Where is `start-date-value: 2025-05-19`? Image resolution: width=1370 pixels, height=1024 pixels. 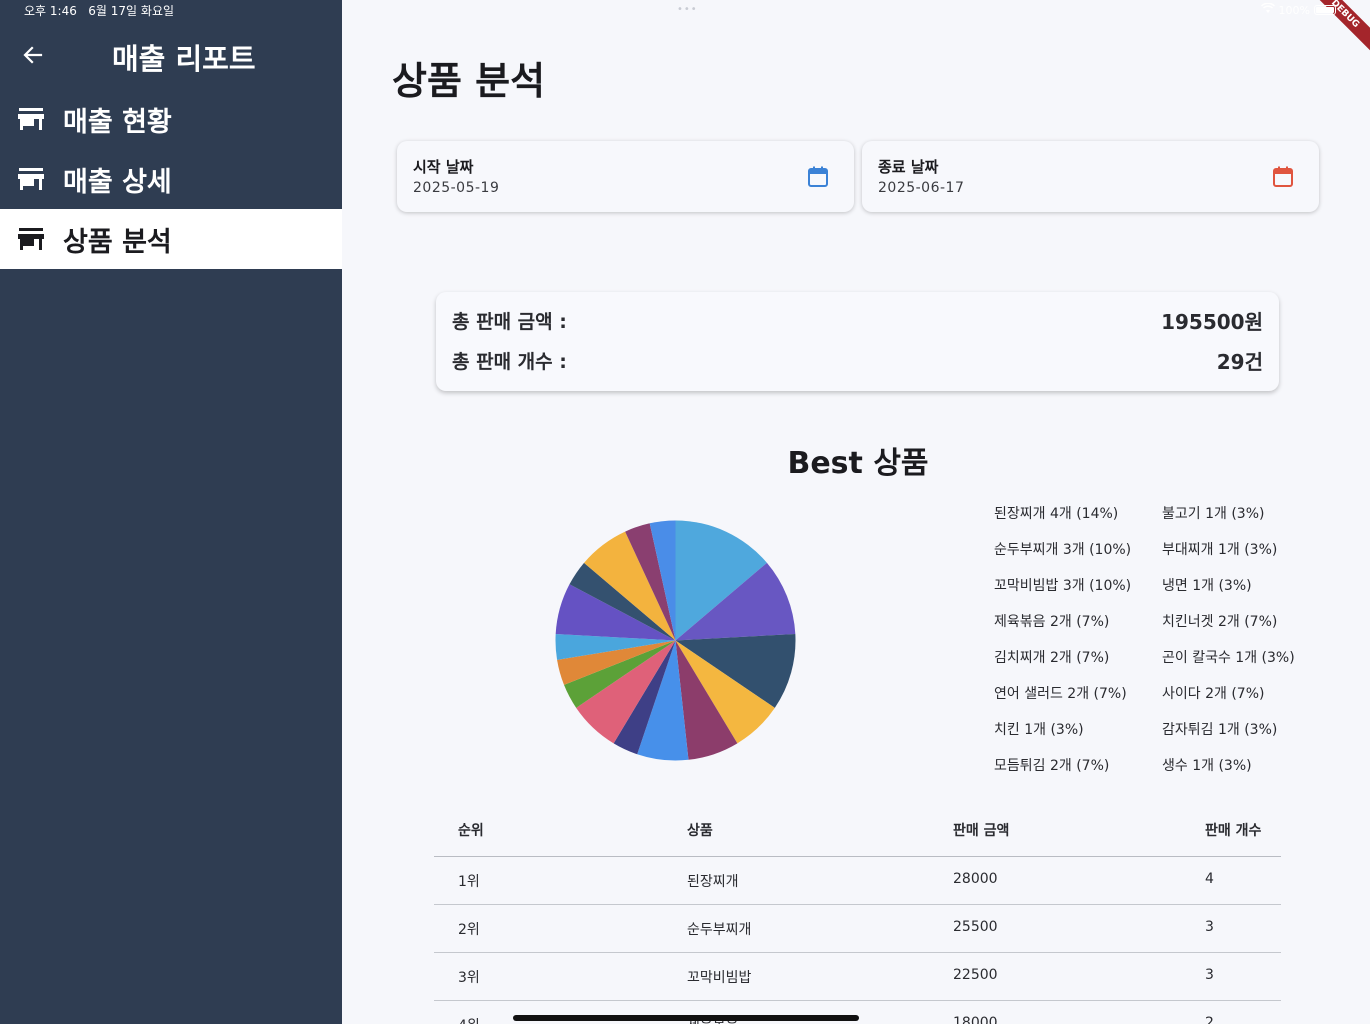 start-date-value: 2025-05-19 is located at coordinates (456, 188).